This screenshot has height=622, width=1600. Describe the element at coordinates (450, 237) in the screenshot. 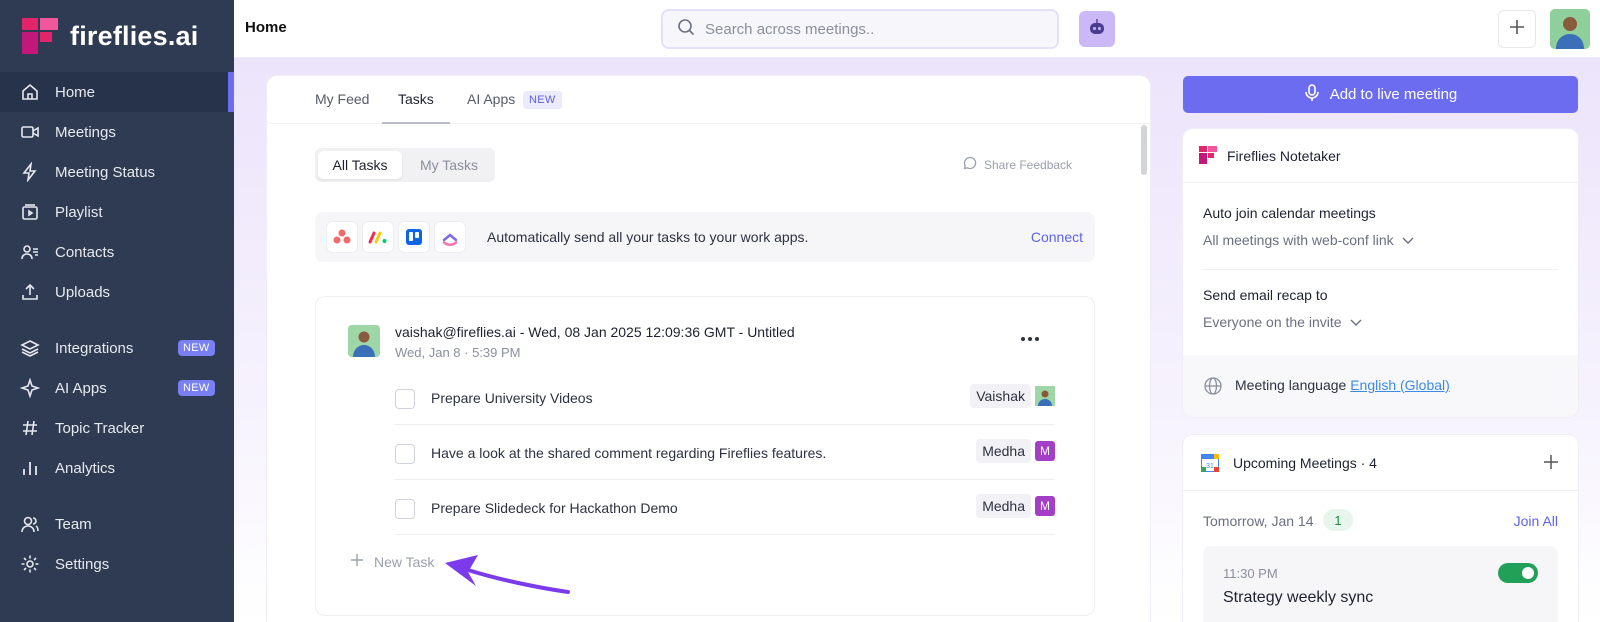

I see `clickup-icon` at that location.